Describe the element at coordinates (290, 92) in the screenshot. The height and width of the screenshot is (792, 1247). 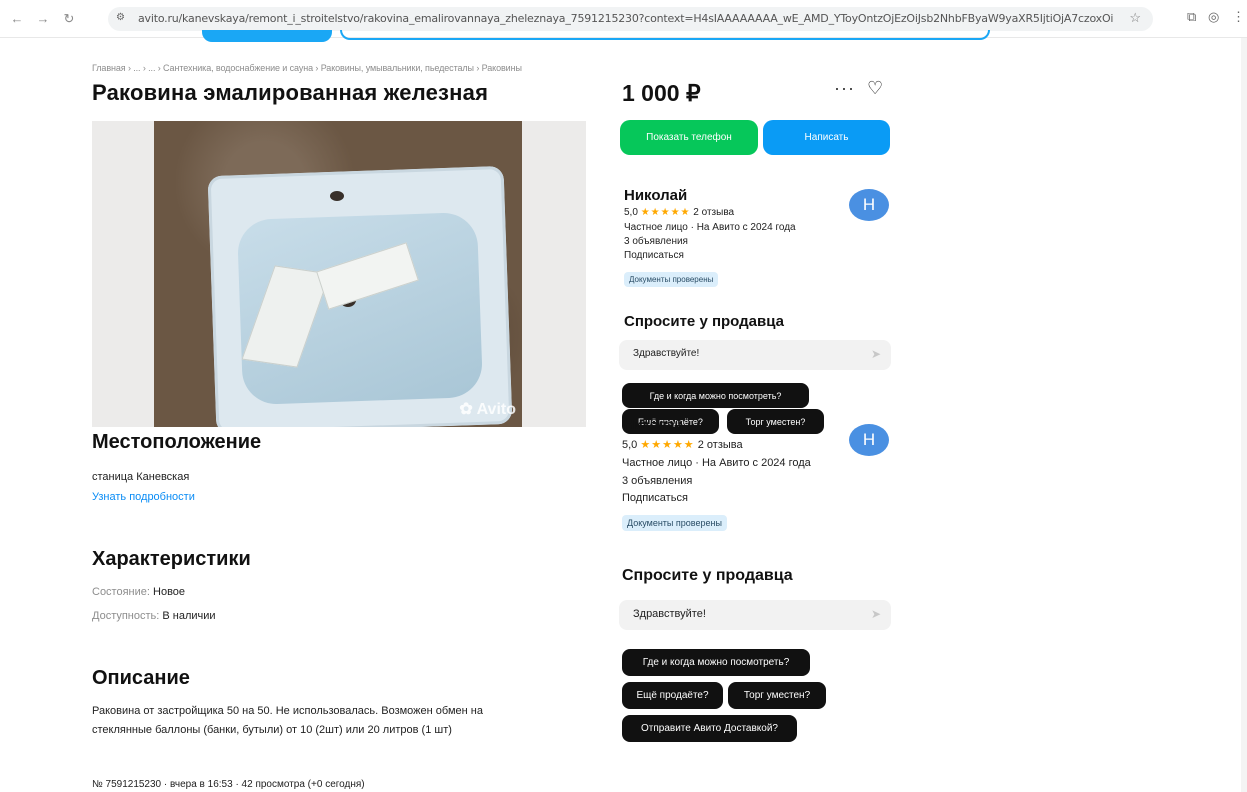
I see `page-title: Раковина эмалированная железная` at that location.